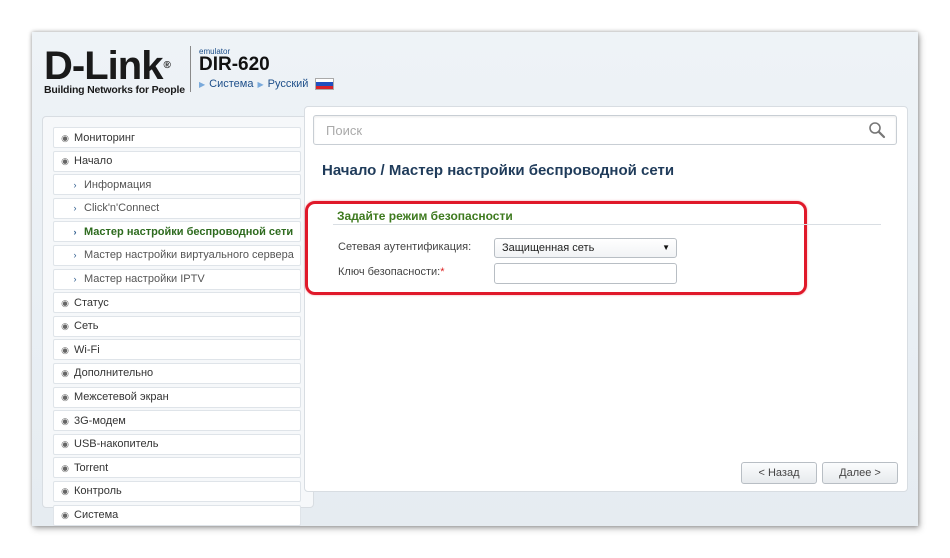  What do you see at coordinates (177, 444) in the screenshot?
I see `sidebar-item-usb-storage: ◉ USB-накопитель` at bounding box center [177, 444].